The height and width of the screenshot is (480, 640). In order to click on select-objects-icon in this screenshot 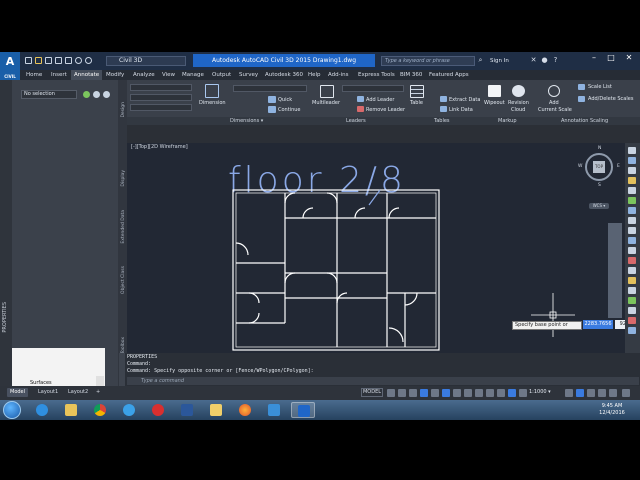, I will do `click(96, 94)`.